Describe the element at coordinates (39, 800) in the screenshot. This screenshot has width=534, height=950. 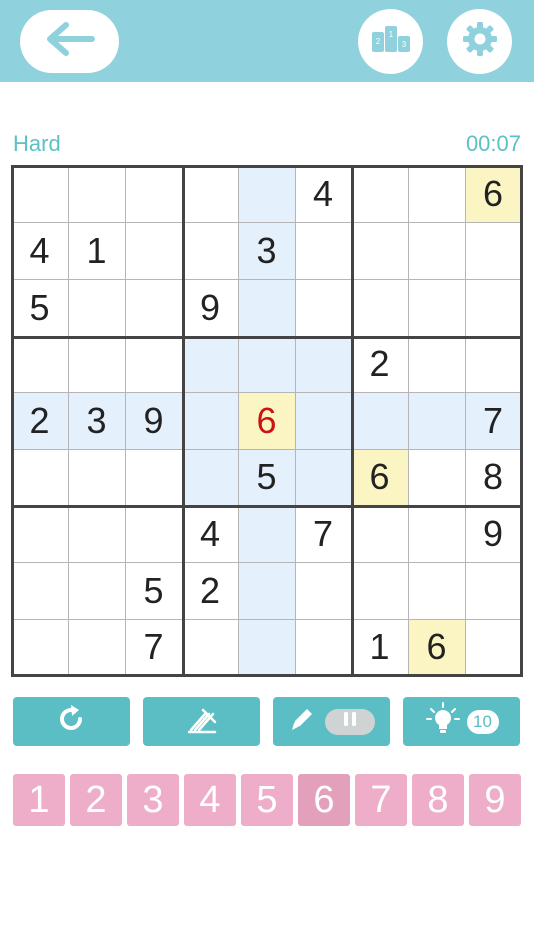
I see `number-key-1: 1` at that location.